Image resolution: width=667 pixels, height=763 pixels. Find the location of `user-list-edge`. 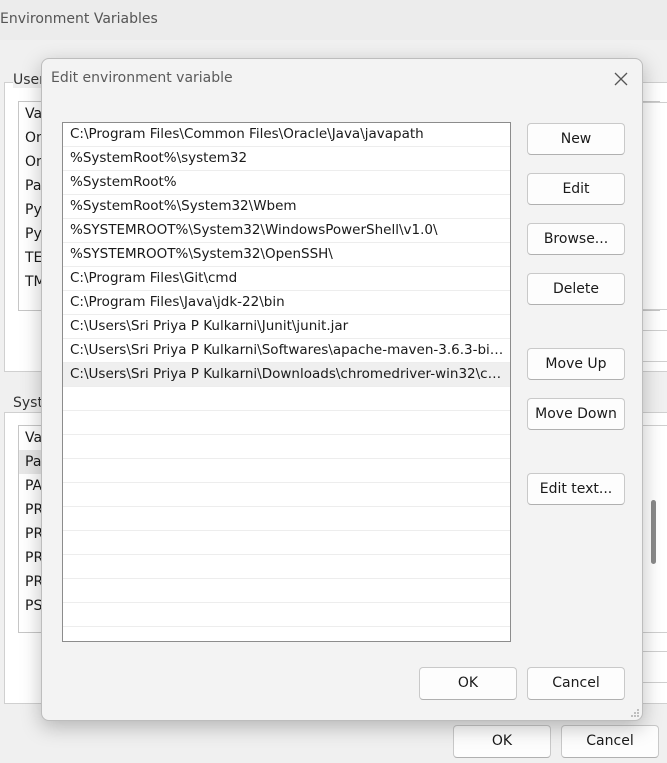

user-list-edge is located at coordinates (653, 206).